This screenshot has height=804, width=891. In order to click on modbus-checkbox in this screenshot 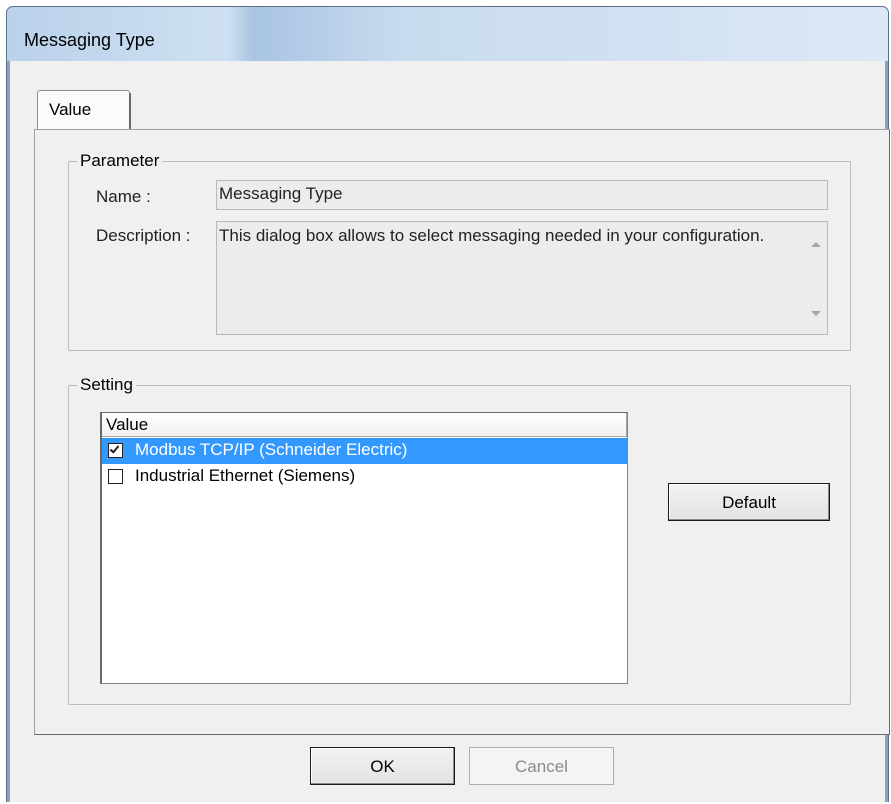, I will do `click(115, 450)`.